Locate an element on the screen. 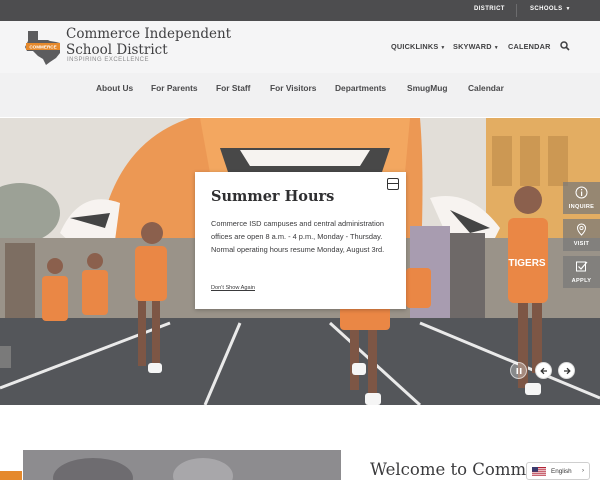  district-link: DISTRICT is located at coordinates (489, 9).